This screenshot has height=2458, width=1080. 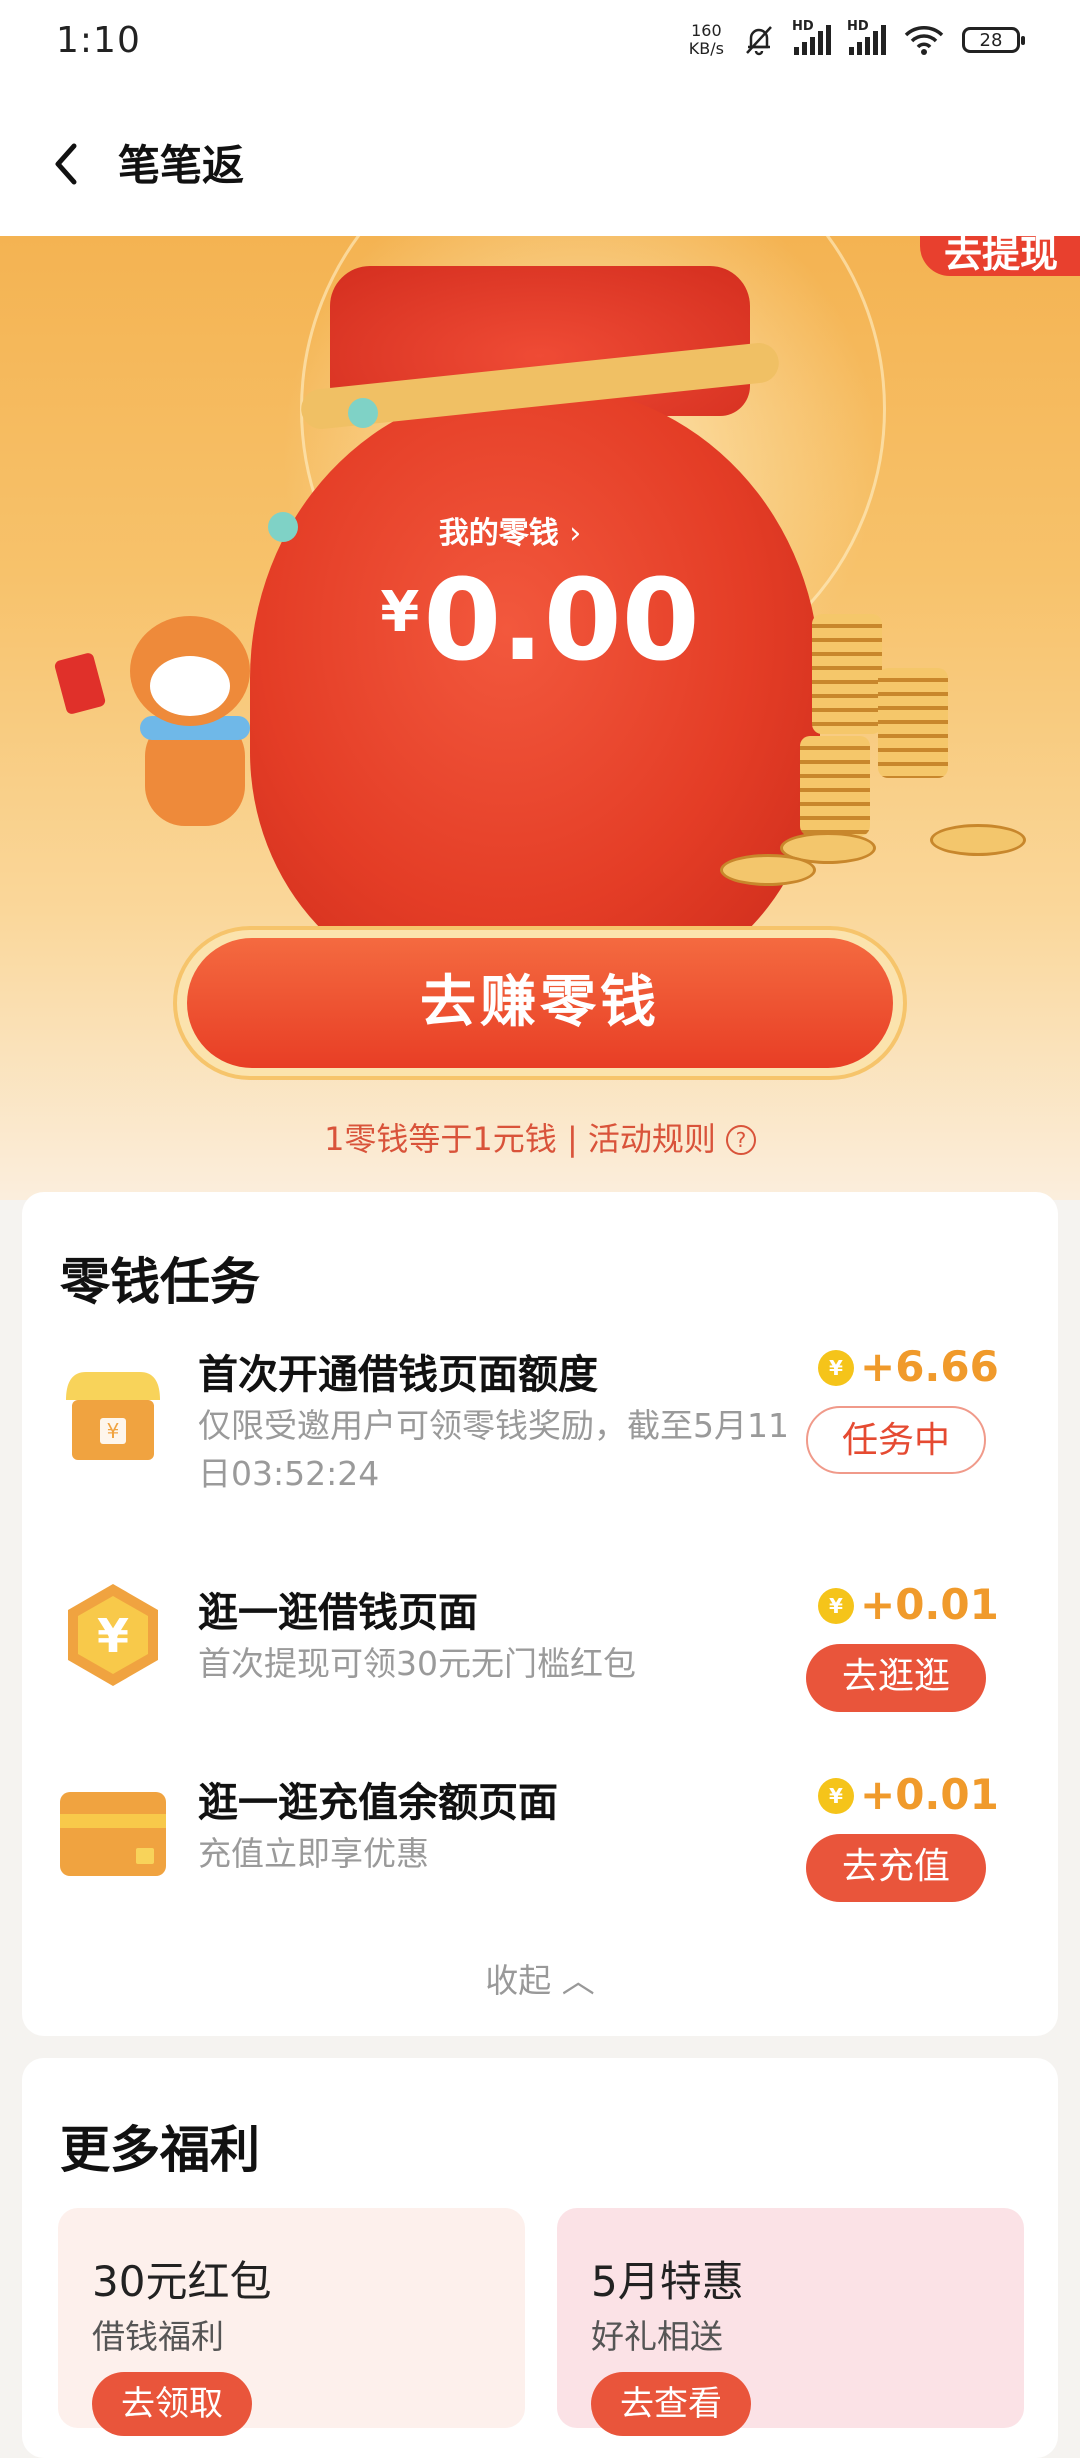 What do you see at coordinates (740, 1140) in the screenshot?
I see `question-circle-icon: ?` at bounding box center [740, 1140].